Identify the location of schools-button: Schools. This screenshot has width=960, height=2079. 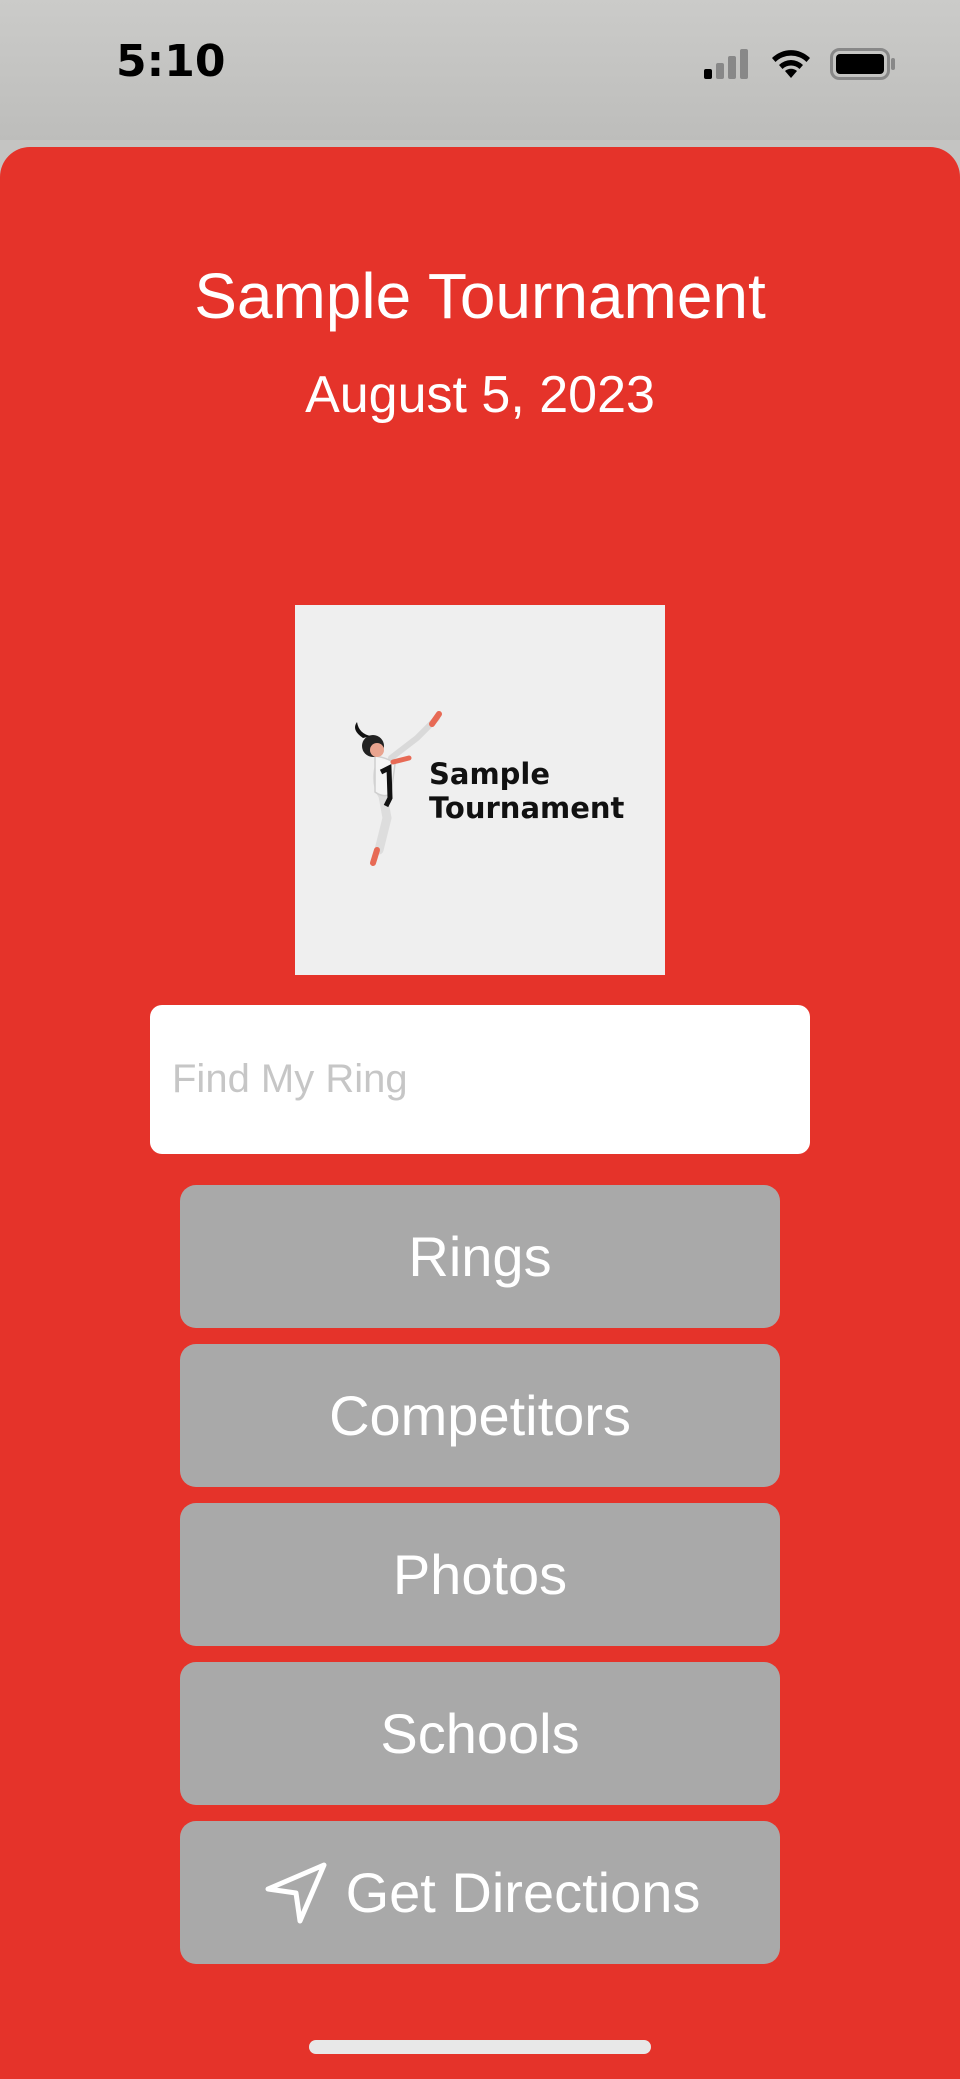
(480, 1733).